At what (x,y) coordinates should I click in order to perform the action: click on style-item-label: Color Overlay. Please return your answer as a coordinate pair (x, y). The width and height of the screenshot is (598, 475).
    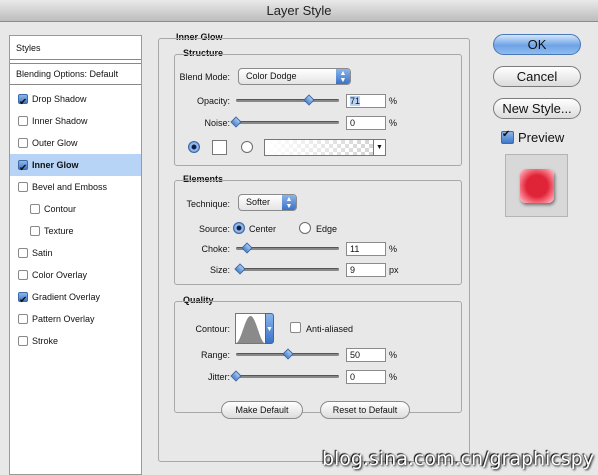
    Looking at the image, I should click on (60, 275).